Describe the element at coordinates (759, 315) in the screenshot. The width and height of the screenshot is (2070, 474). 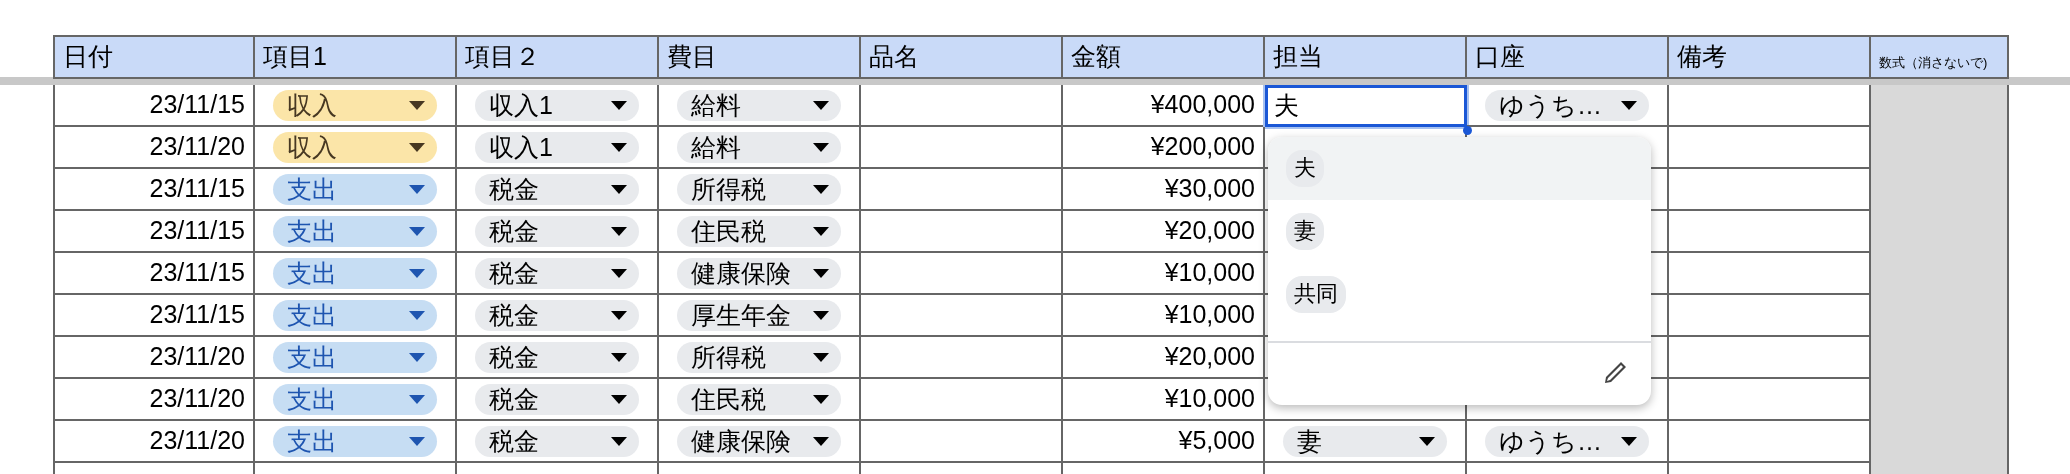
I see `dropdown-chip: 厚生年金` at that location.